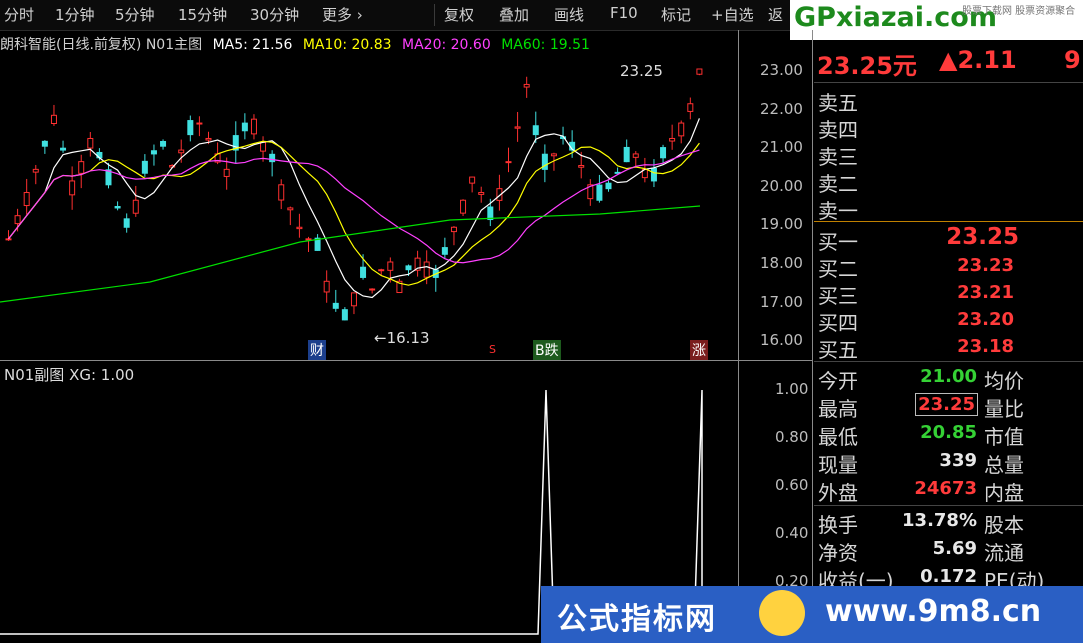 This screenshot has height=643, width=1083. Describe the element at coordinates (838, 157) in the screenshot. I see `sell-level-3: 卖三` at that location.